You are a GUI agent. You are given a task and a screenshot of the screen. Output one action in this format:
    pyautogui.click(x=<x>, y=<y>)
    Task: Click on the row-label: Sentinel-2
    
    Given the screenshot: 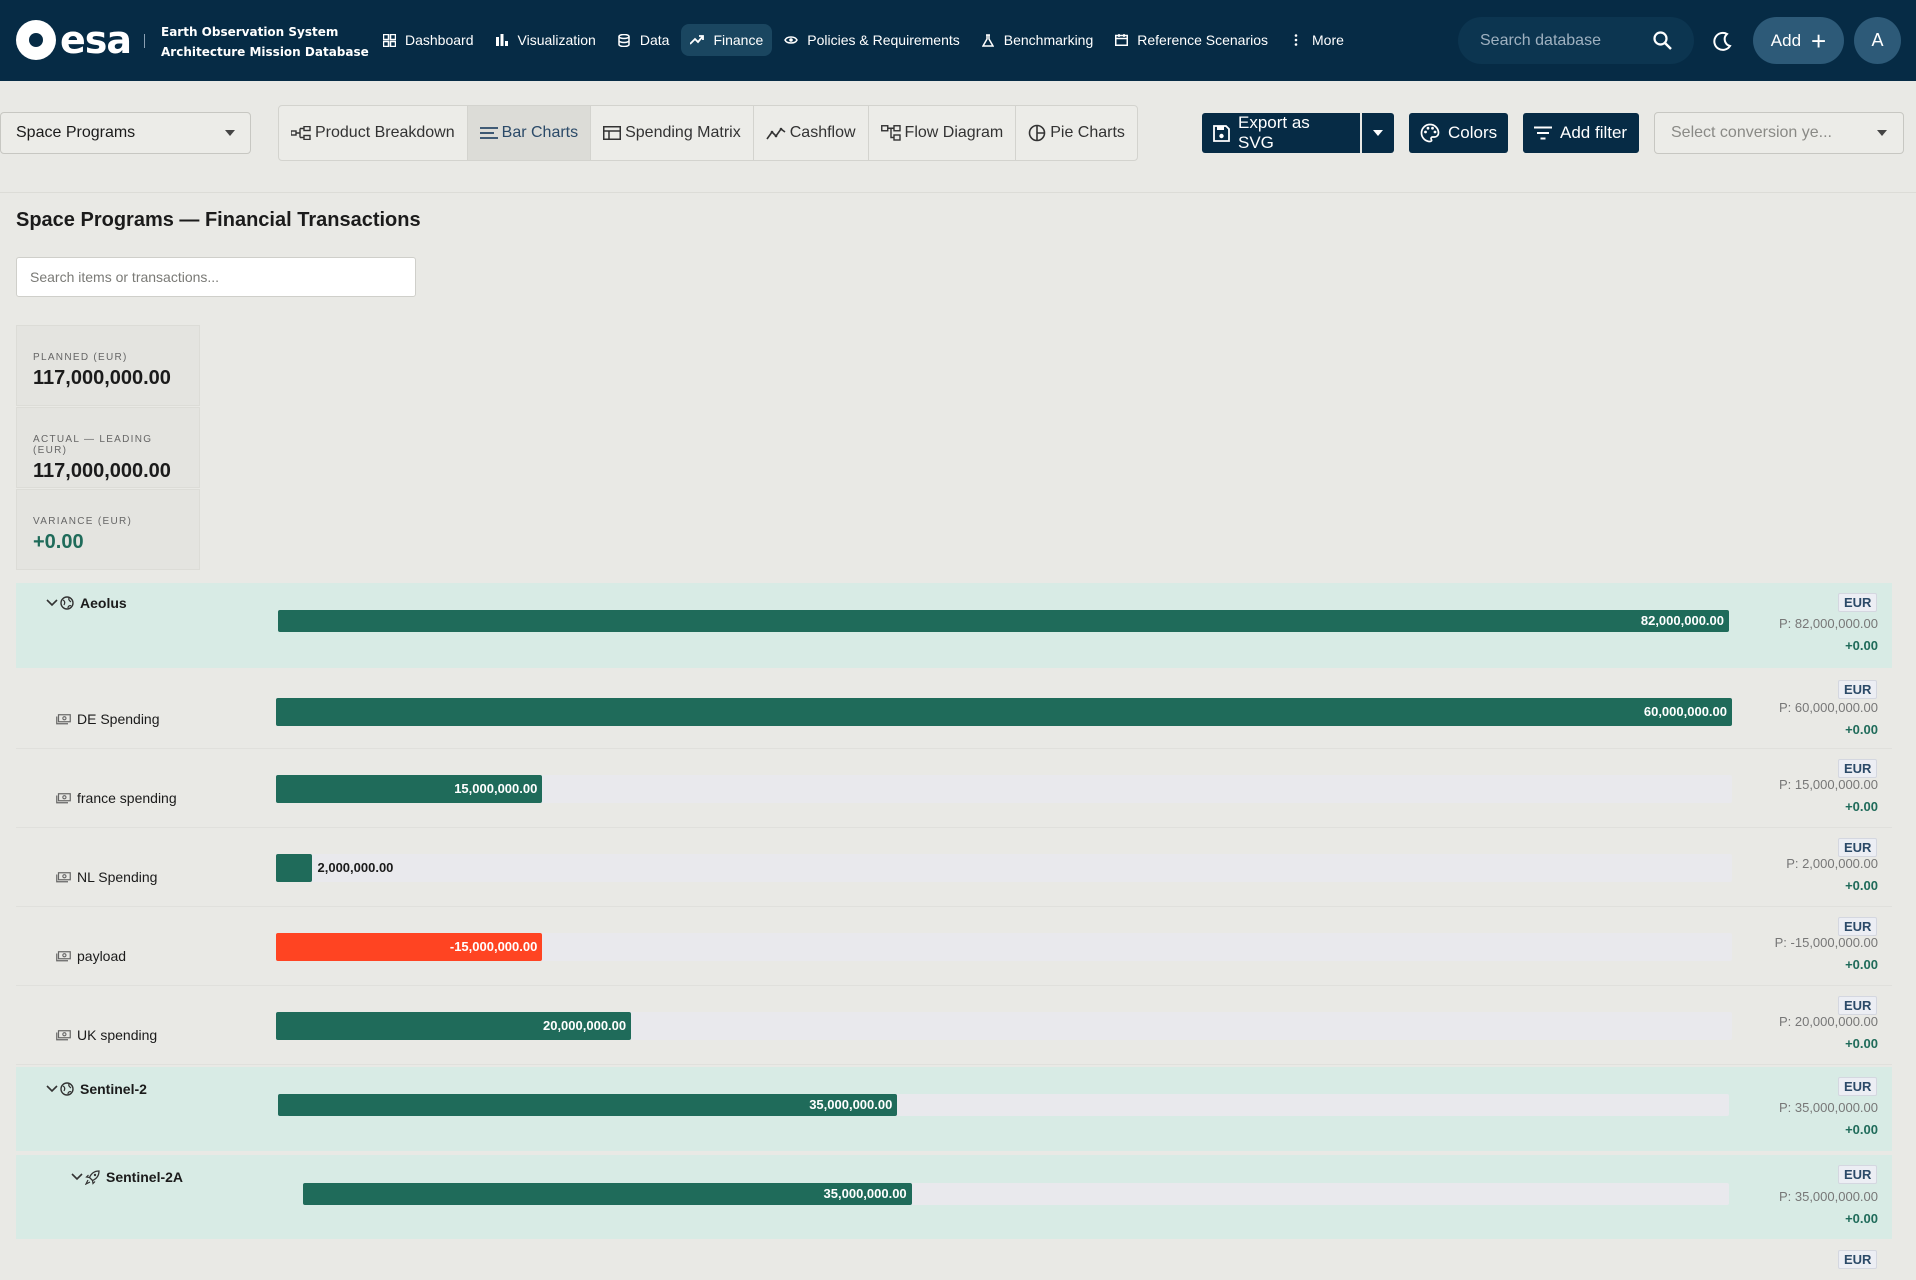 What is the action you would take?
    pyautogui.click(x=113, y=1089)
    